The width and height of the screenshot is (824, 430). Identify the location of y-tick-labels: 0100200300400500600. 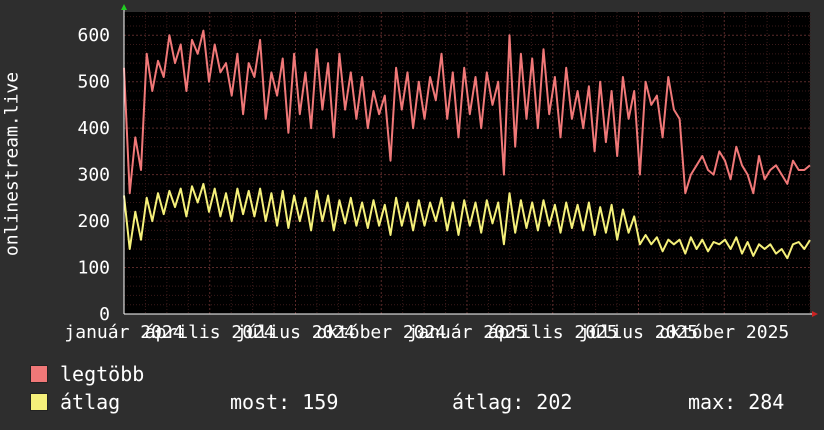
(93, 175).